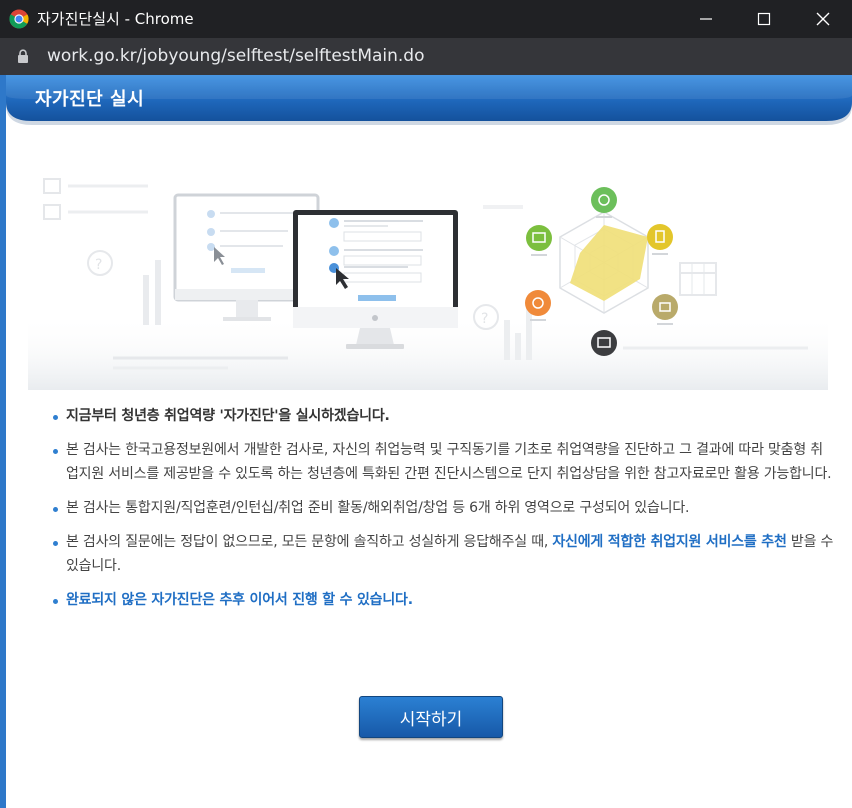  I want to click on list-item: 완료되지 않은 자가진단은 추후 이어서 진행 할 수 있습니다., so click(442, 600).